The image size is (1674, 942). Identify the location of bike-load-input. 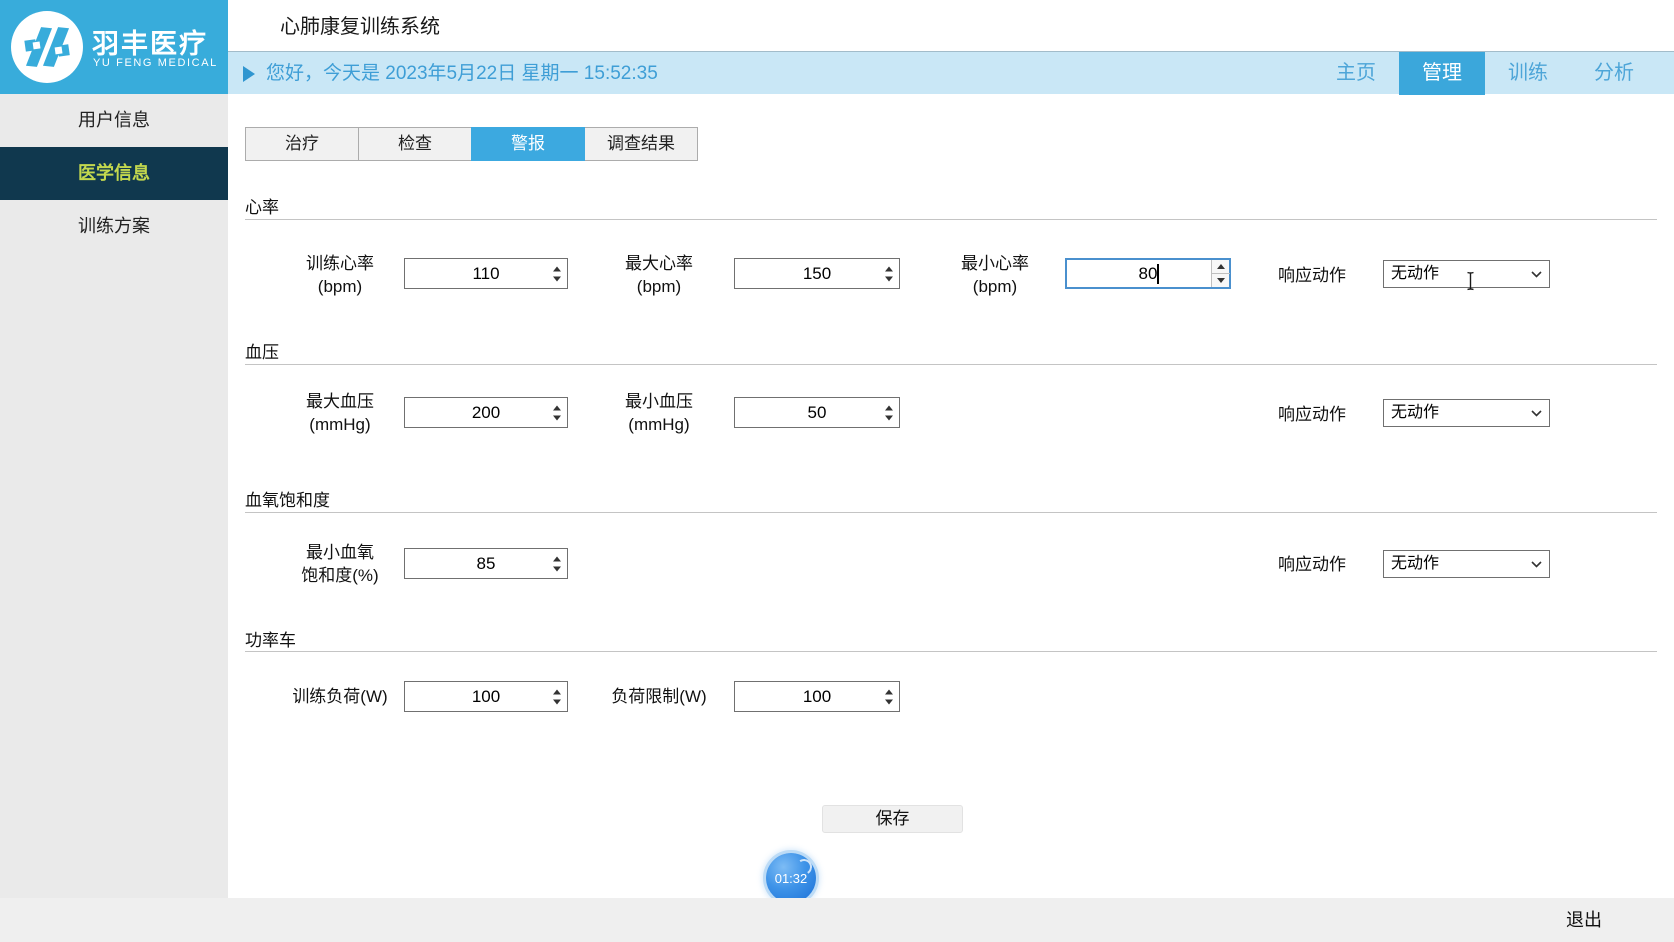
(486, 696).